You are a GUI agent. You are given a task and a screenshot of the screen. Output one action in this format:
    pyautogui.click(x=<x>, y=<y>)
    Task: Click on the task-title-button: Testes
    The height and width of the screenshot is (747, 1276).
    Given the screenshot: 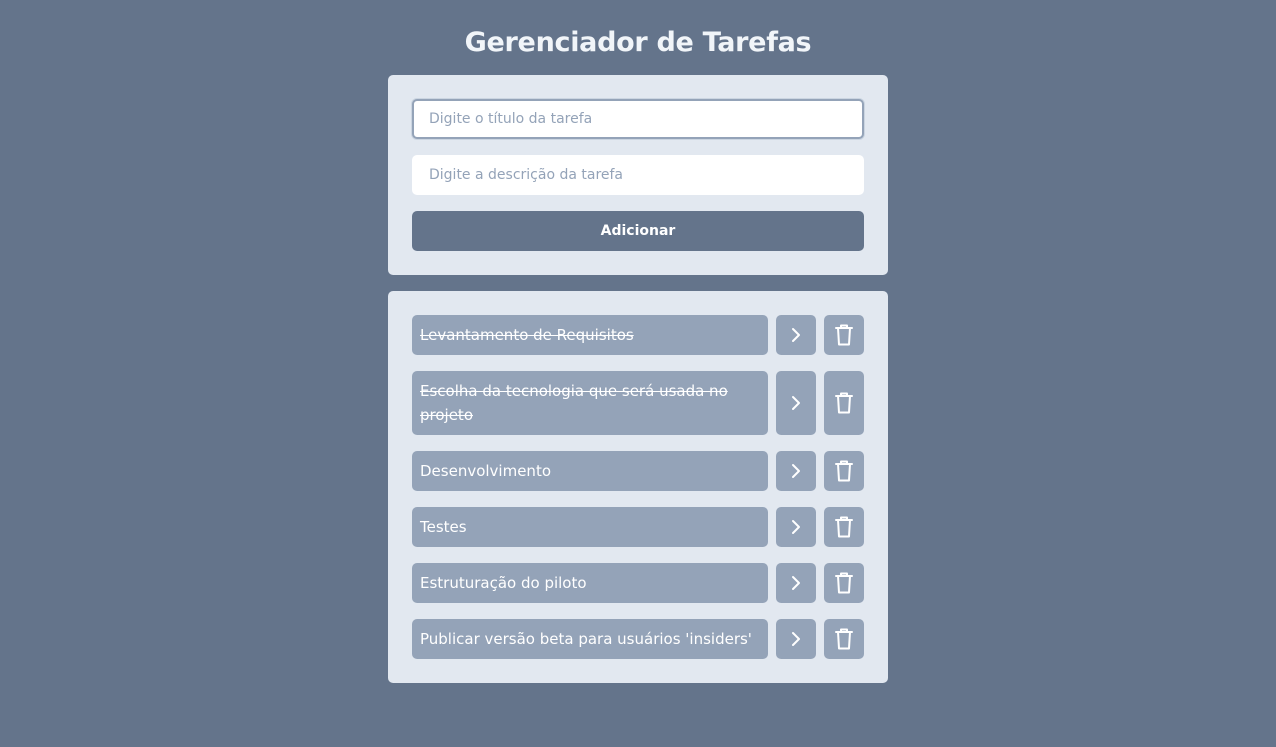 What is the action you would take?
    pyautogui.click(x=590, y=527)
    